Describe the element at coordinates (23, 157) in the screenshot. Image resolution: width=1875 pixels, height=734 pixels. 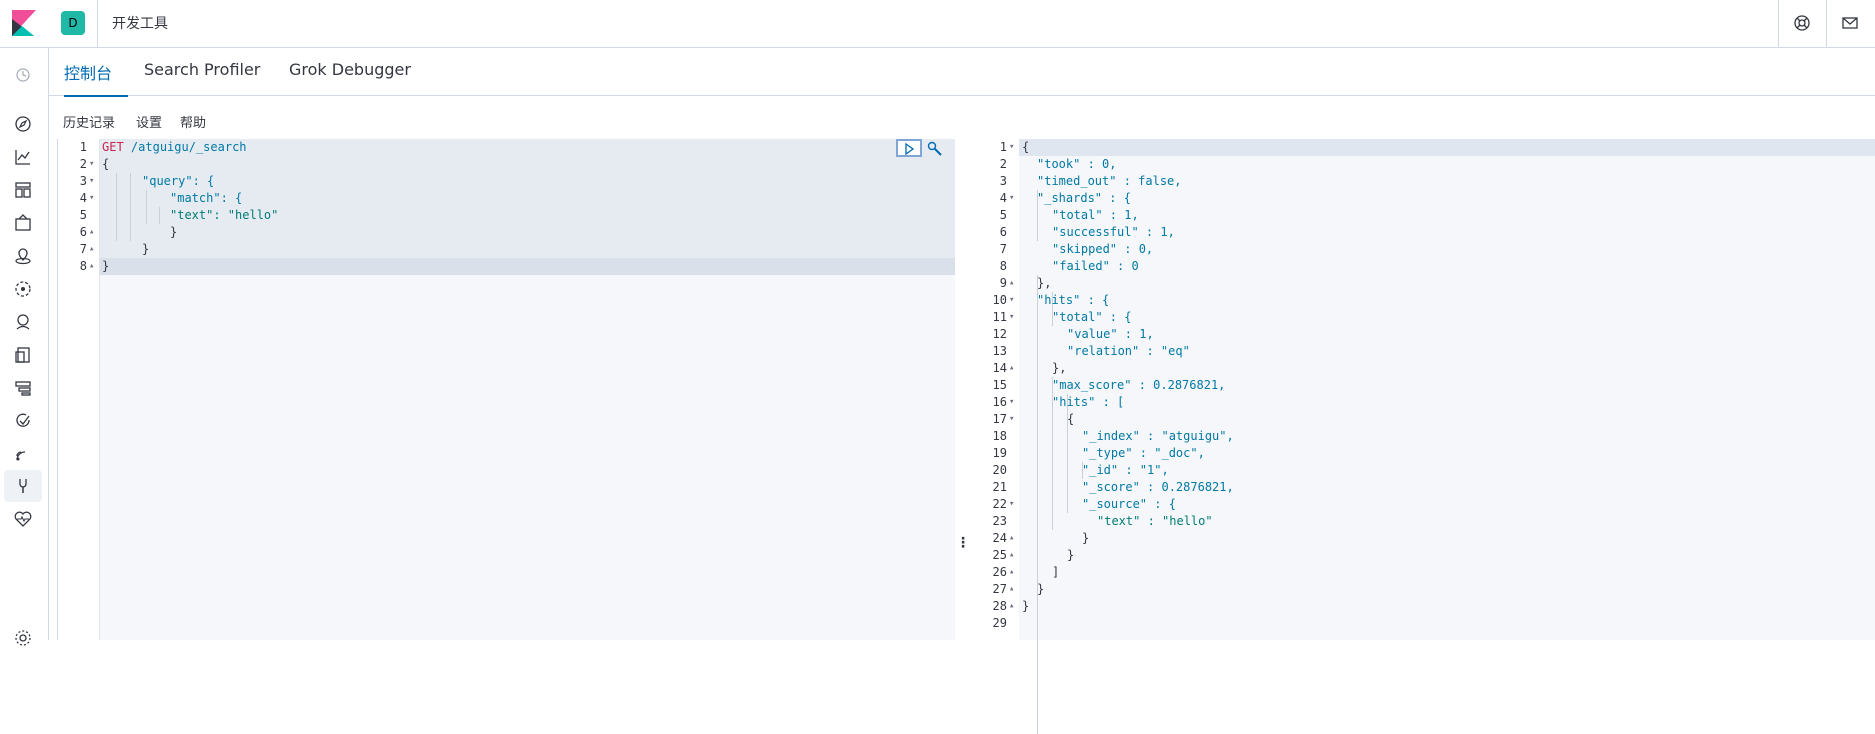
I see `visualize-chart-icon` at that location.